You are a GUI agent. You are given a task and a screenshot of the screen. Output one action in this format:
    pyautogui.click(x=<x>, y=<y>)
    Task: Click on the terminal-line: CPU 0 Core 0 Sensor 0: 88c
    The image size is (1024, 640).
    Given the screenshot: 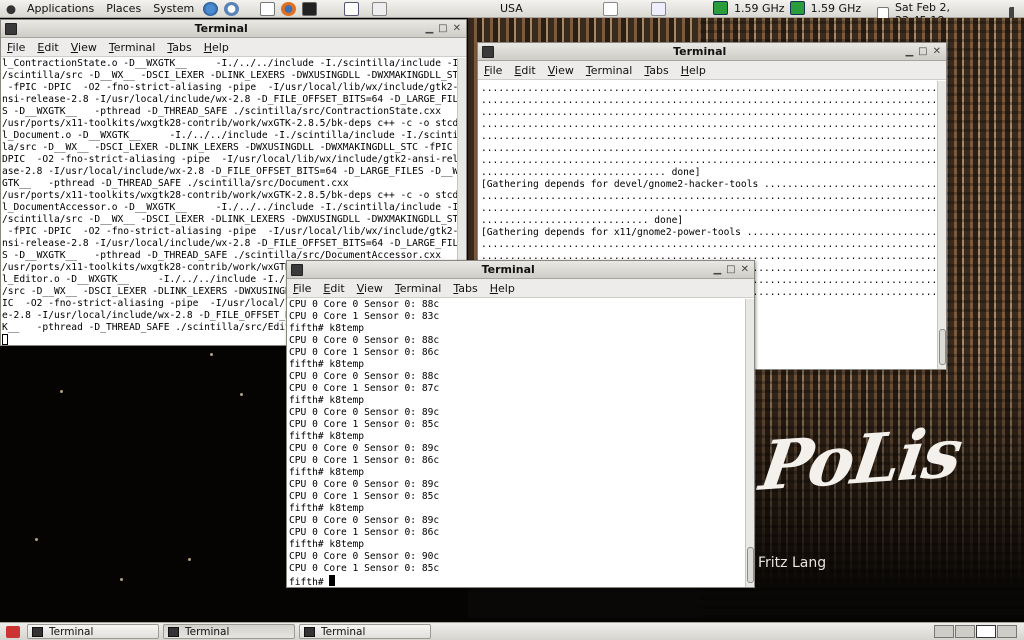 What is the action you would take?
    pyautogui.click(x=364, y=340)
    